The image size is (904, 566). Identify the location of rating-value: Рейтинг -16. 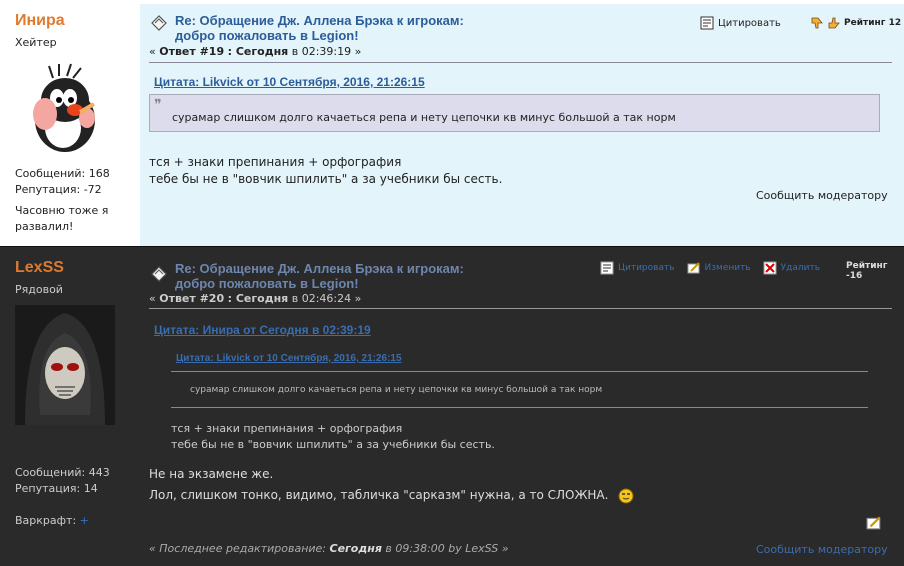
(867, 271).